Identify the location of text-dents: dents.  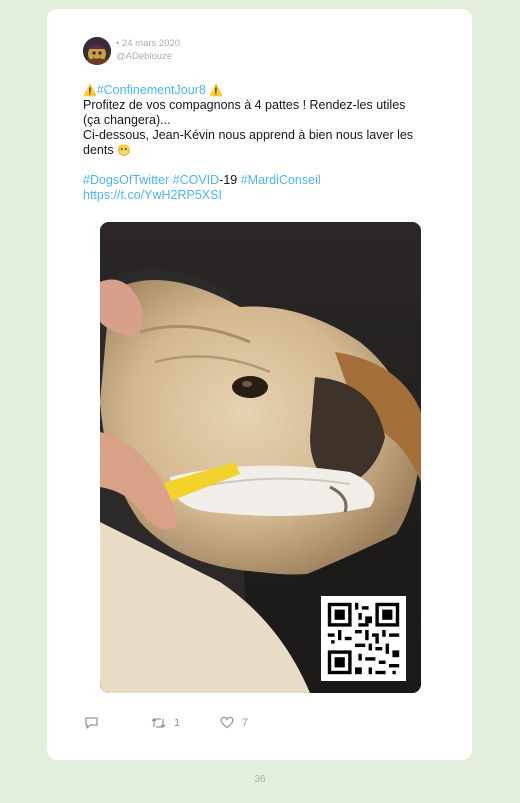
(98, 150).